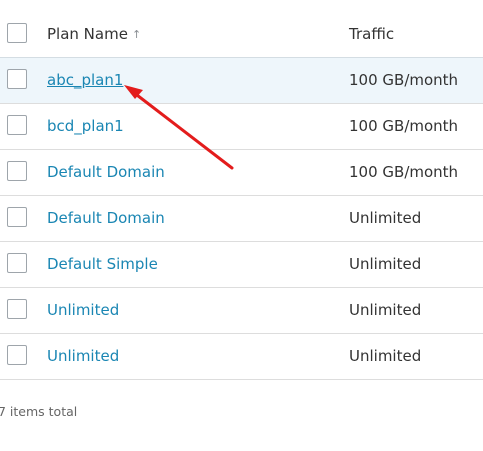 The height and width of the screenshot is (451, 483). I want to click on table-row: Default Simple Unlimited, so click(241, 265).